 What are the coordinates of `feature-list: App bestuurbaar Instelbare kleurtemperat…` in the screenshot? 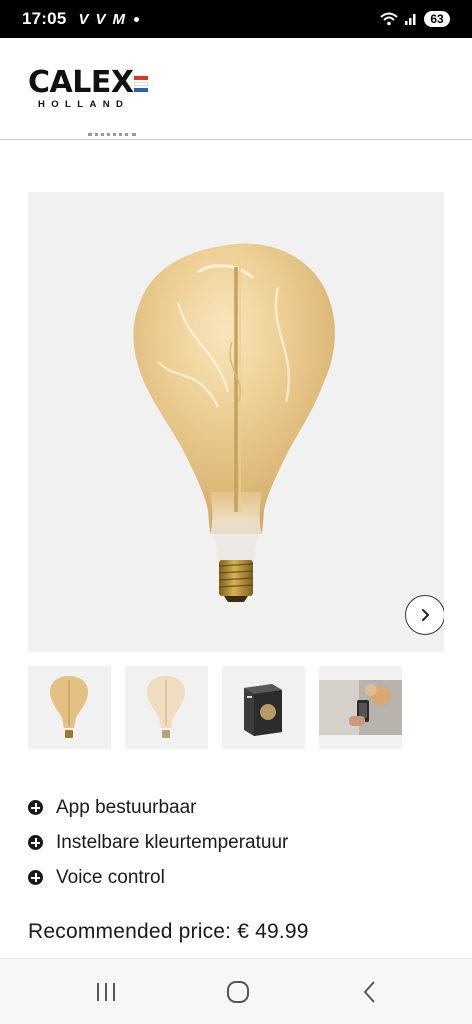 It's located at (158, 842).